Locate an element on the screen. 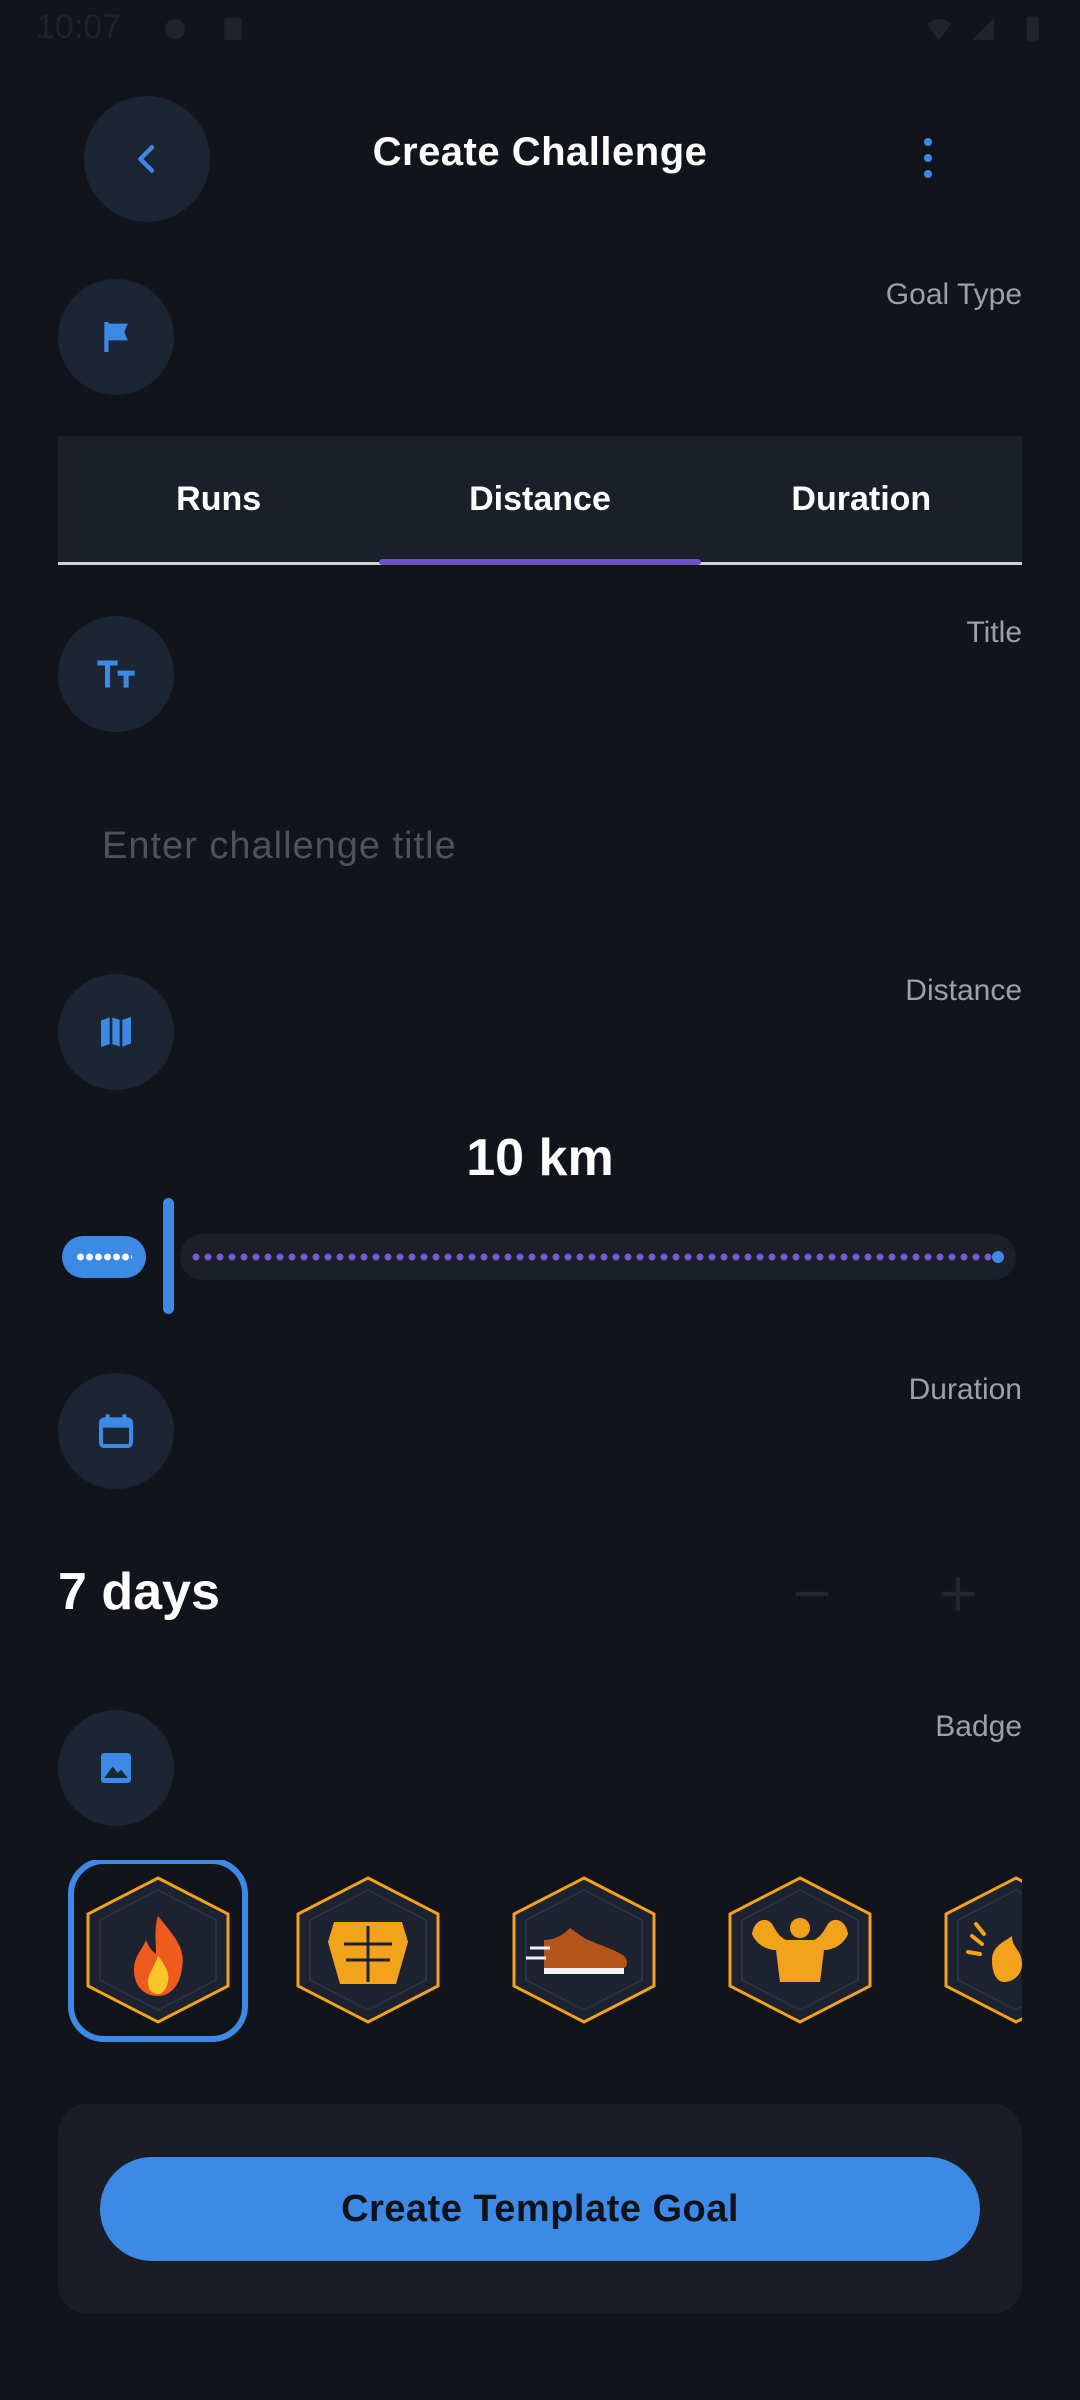  title-icon-circle is located at coordinates (116, 674).